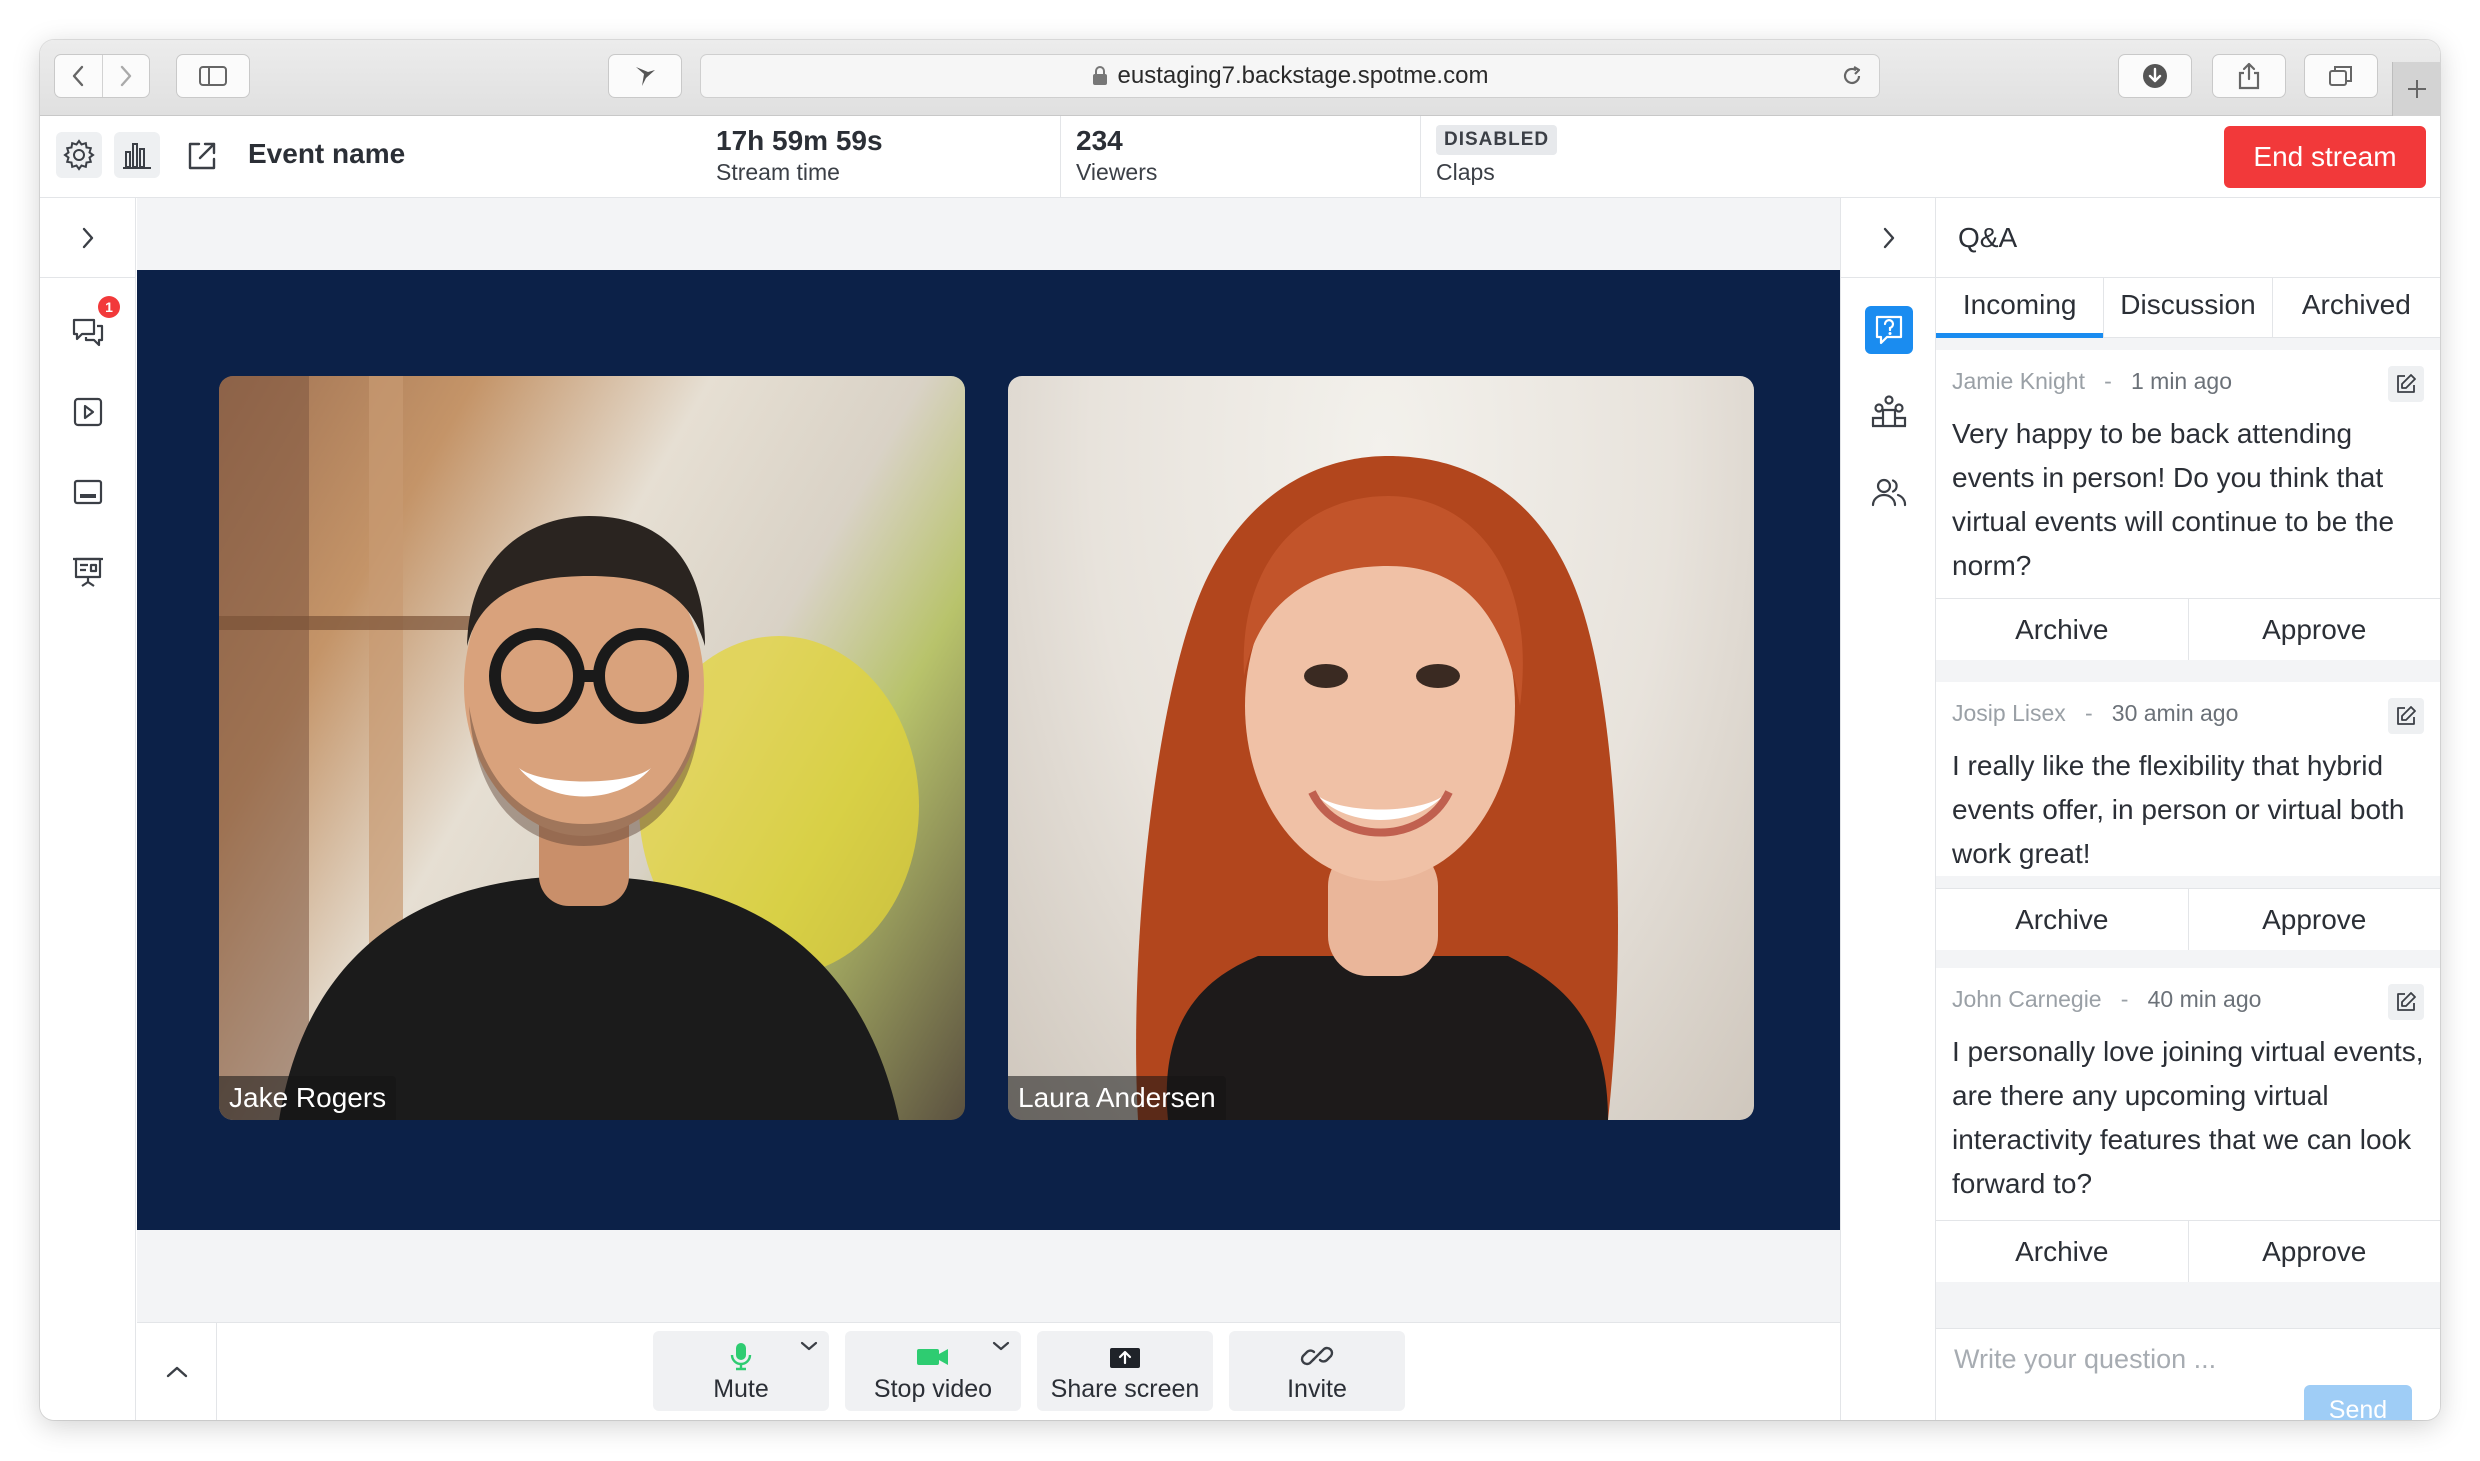  What do you see at coordinates (741, 1389) in the screenshot?
I see `mute-label: Mute` at bounding box center [741, 1389].